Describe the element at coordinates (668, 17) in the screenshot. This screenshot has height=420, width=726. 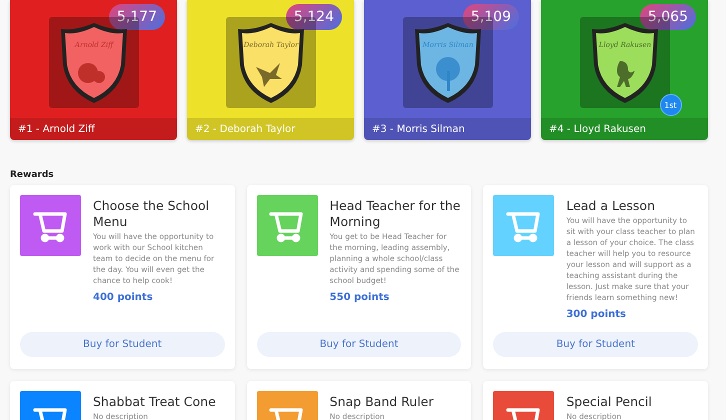
I see `score-badge: 5,065` at that location.